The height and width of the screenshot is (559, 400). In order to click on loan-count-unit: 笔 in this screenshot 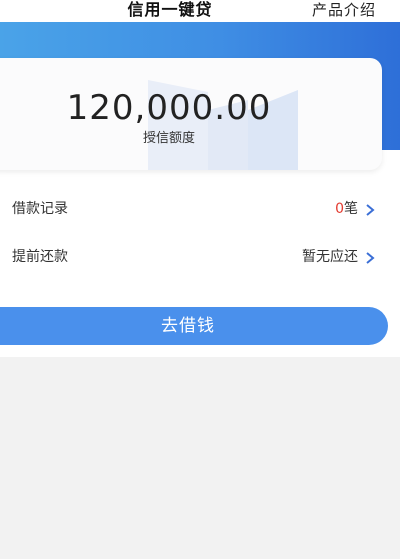, I will do `click(351, 209)`.